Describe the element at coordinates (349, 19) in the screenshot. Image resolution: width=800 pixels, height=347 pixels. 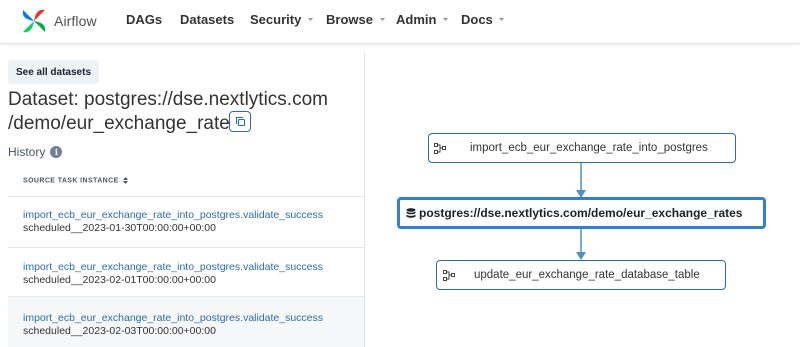
I see `nav-browse-label: Browse` at that location.